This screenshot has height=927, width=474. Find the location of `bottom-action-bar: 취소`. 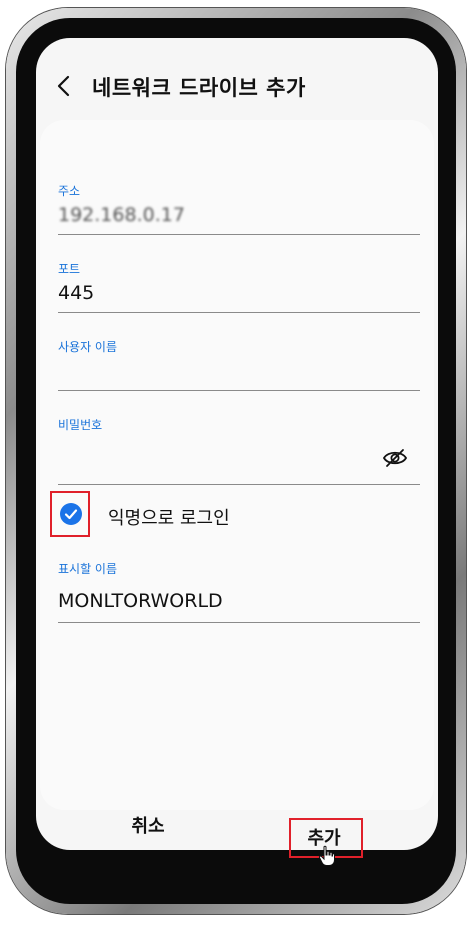

bottom-action-bar: 취소 is located at coordinates (237, 831).